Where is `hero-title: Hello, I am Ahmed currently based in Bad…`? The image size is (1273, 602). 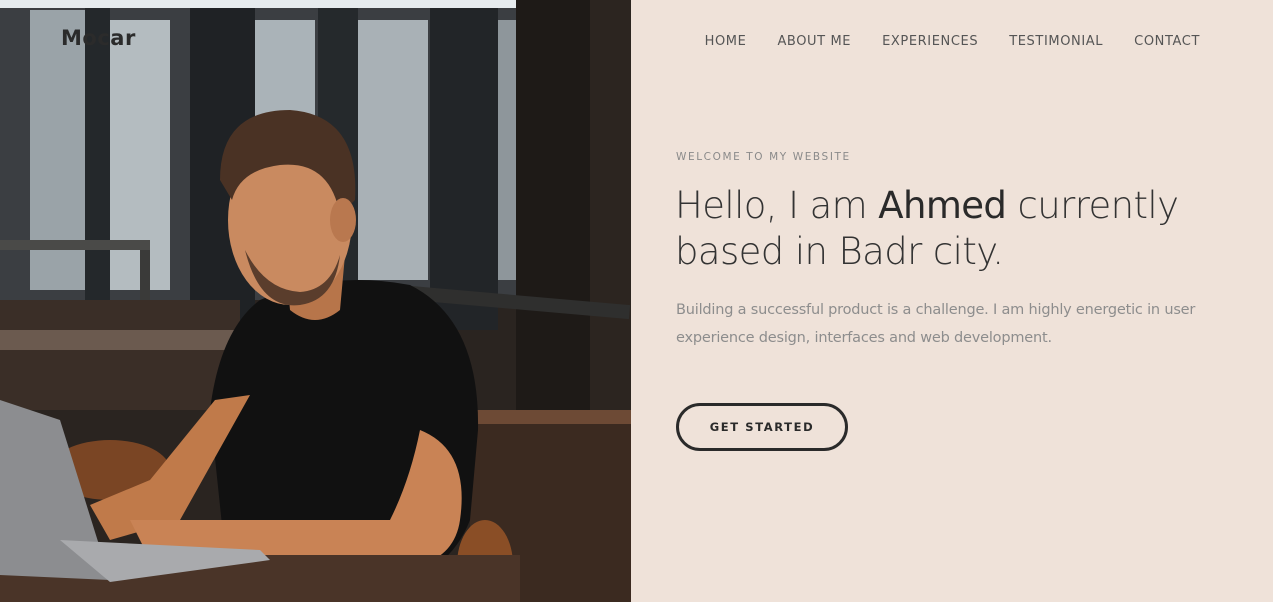 hero-title: Hello, I am Ahmed currently based in Bad… is located at coordinates (955, 229).